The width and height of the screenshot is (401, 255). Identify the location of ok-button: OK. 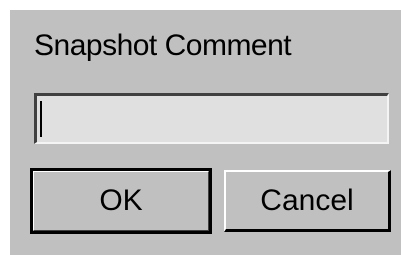
(121, 201).